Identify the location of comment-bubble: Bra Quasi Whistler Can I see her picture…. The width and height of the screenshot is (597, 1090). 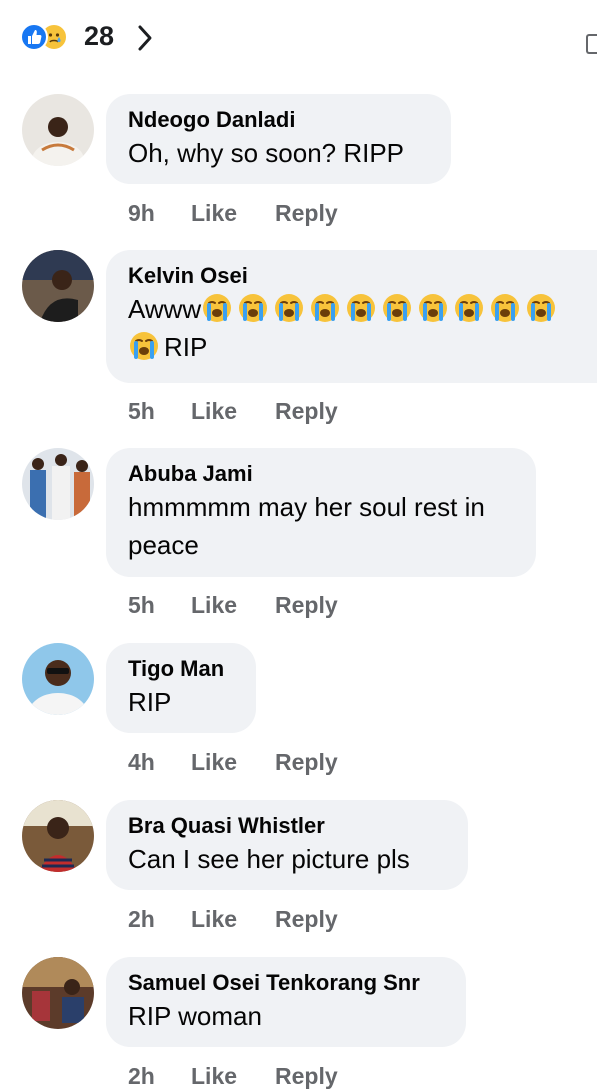
(287, 845).